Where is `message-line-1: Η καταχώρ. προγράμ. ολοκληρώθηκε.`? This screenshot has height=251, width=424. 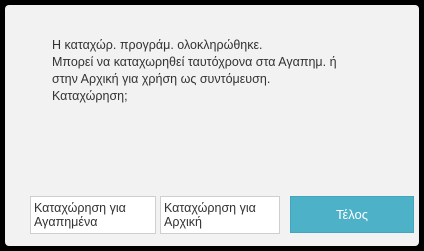 message-line-1: Η καταχώρ. προγράμ. ολοκληρώθηκε. is located at coordinates (157, 45).